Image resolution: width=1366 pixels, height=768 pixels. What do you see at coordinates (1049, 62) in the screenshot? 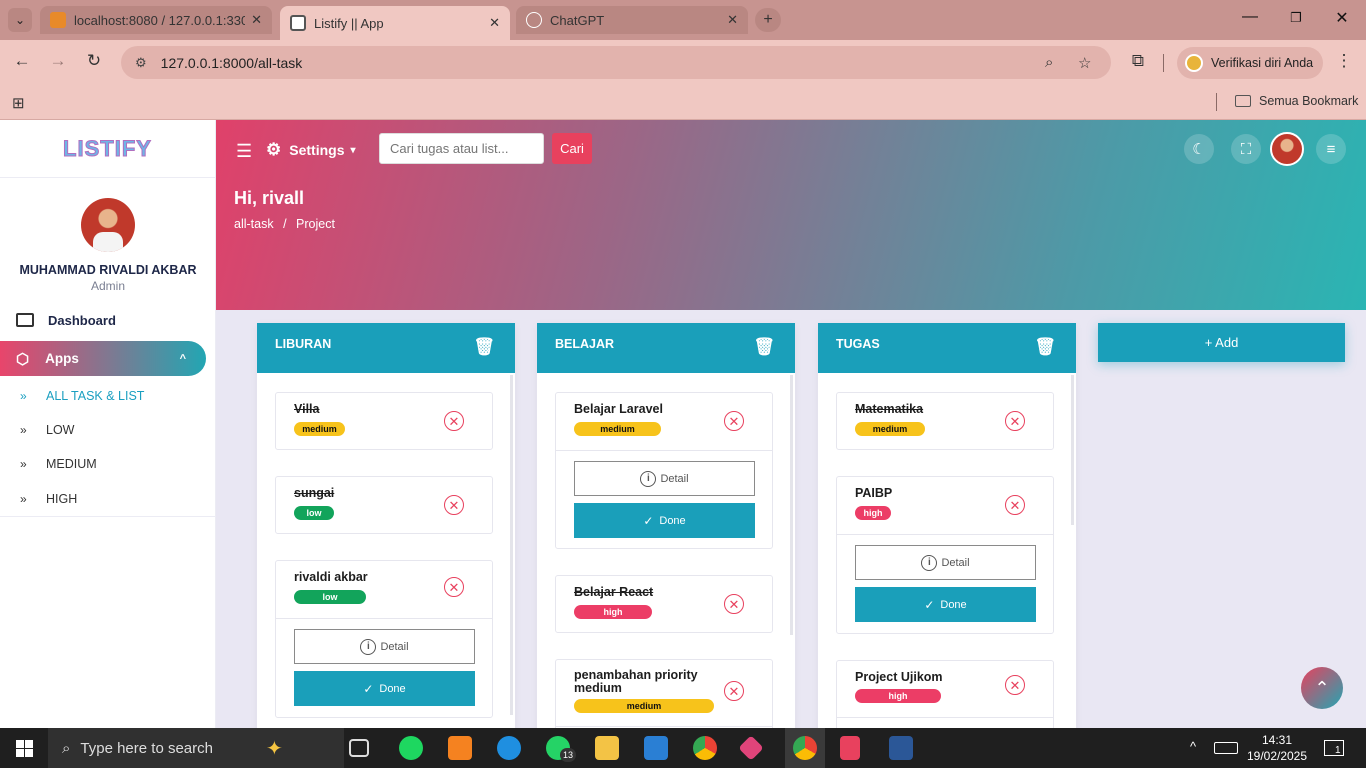
I see `zoom-icon: ⌕` at bounding box center [1049, 62].